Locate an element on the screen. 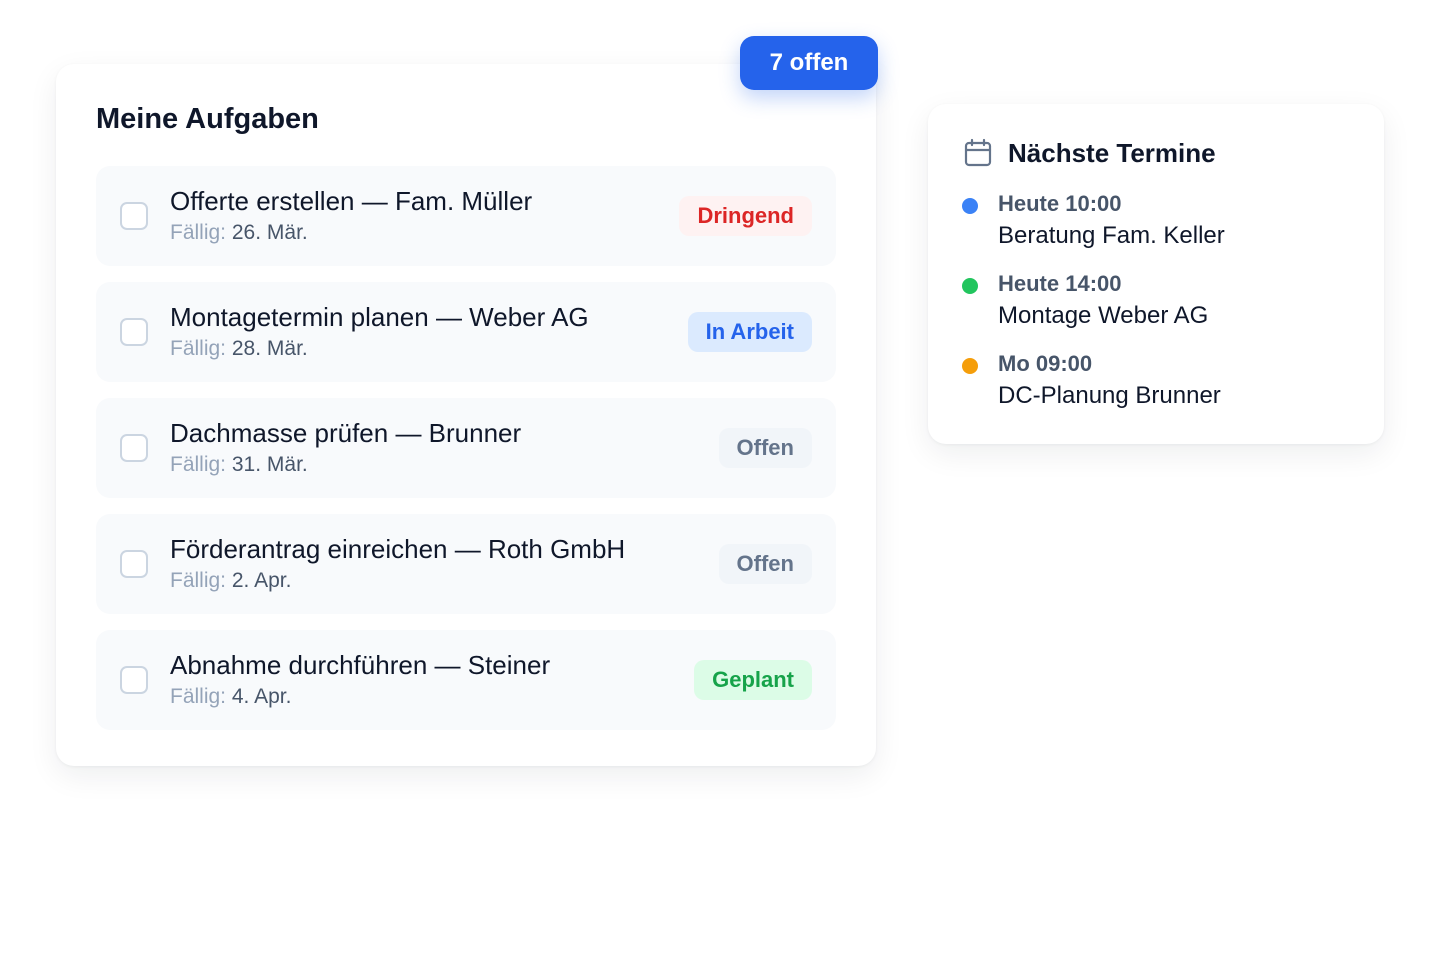 The image size is (1440, 960). open-count-badge: 7 offen is located at coordinates (809, 63).